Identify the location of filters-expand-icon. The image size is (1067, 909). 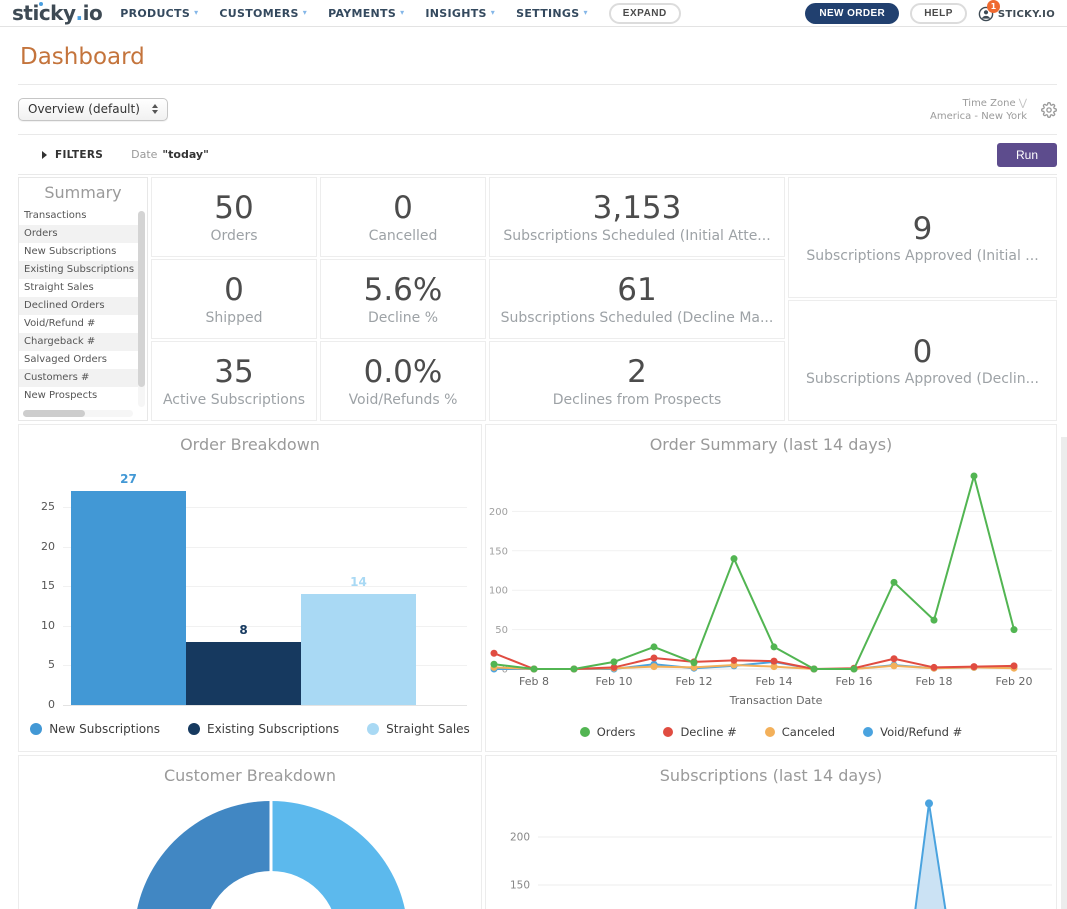
(44, 154).